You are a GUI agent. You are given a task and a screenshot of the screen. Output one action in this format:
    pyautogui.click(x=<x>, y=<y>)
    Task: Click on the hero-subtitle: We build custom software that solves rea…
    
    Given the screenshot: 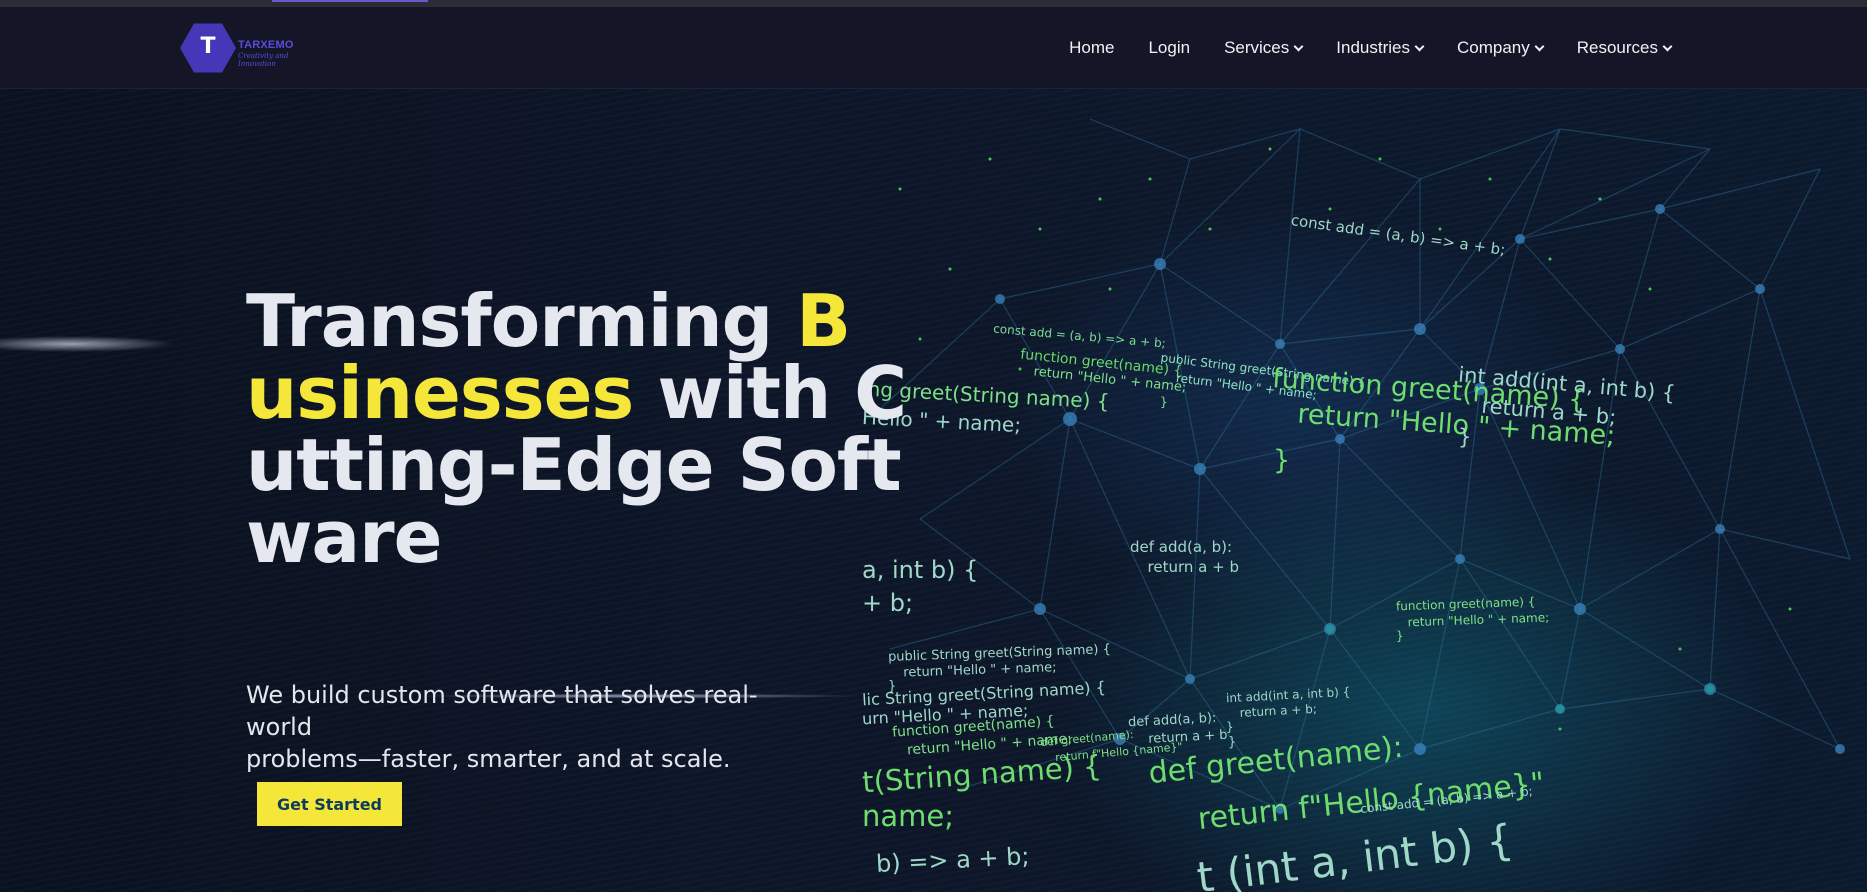 What is the action you would take?
    pyautogui.click(x=526, y=727)
    